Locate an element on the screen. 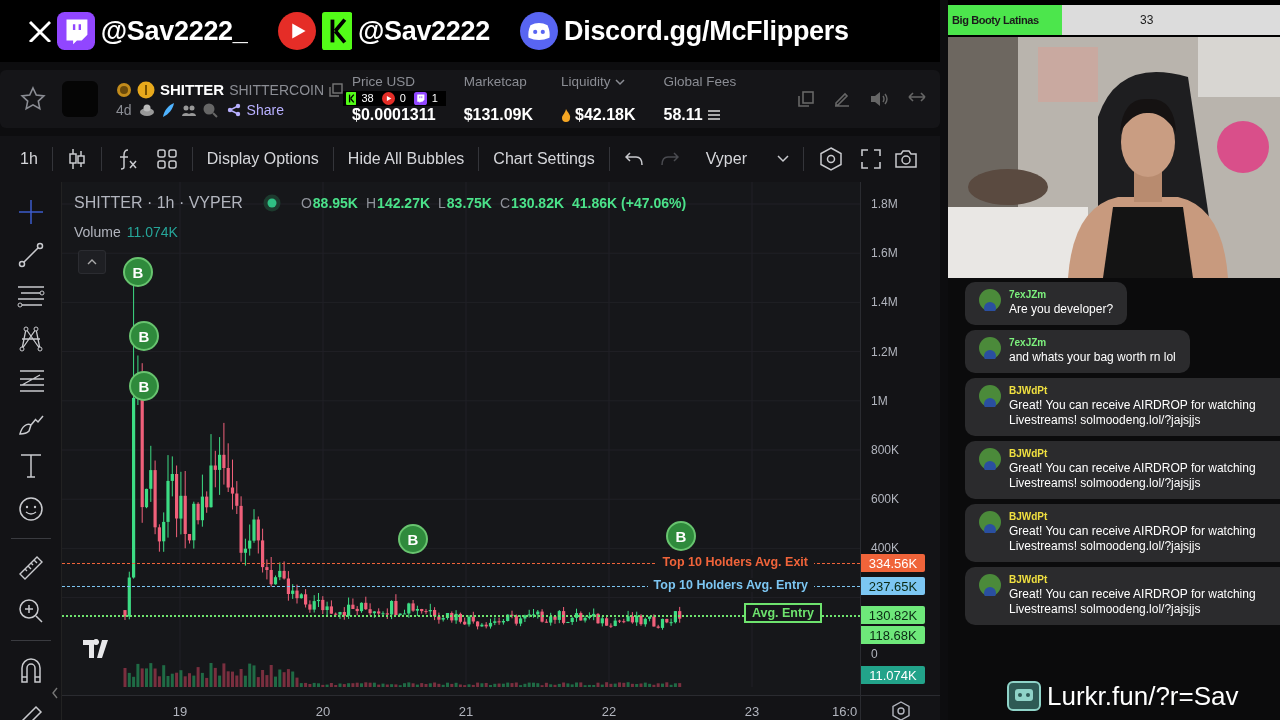  stat-value: $0.0001311 is located at coordinates (394, 115).